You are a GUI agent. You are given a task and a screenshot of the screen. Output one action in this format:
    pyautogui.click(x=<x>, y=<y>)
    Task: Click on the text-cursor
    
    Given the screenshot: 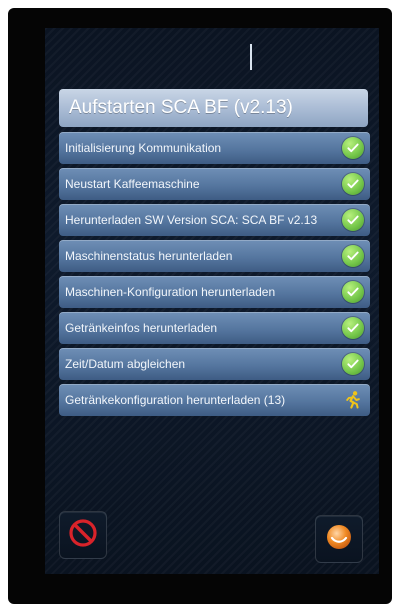 What is the action you would take?
    pyautogui.click(x=251, y=57)
    